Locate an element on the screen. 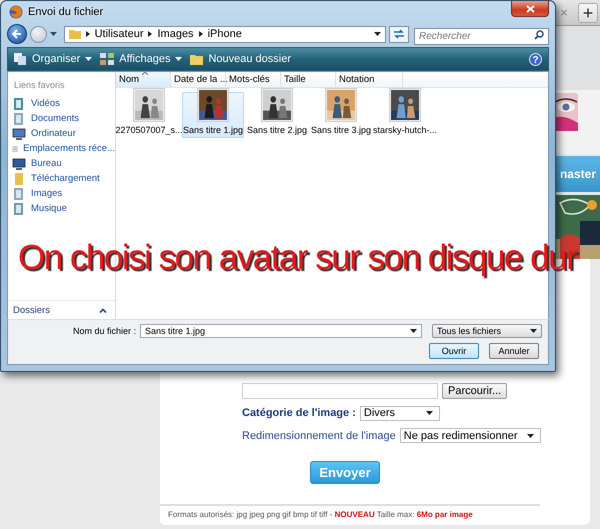 This screenshot has height=529, width=600. column-header: Mots-clés is located at coordinates (253, 79).